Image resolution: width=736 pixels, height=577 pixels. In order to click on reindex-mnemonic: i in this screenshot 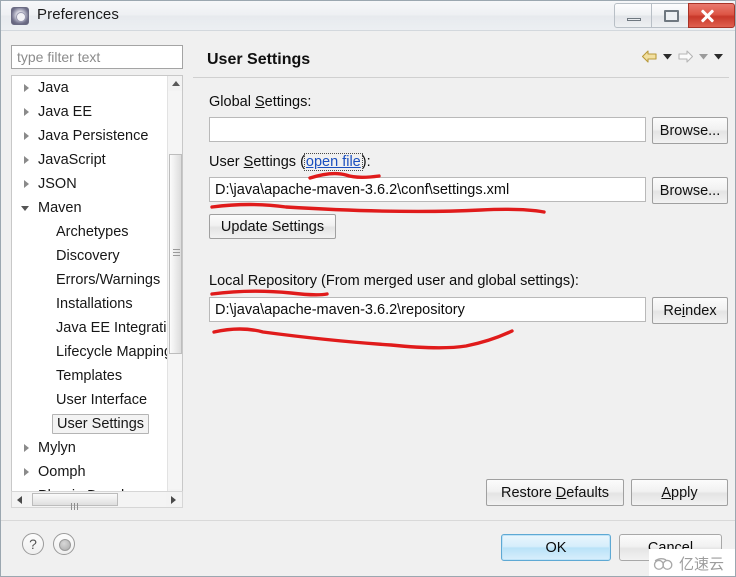, I will do `click(683, 310)`.